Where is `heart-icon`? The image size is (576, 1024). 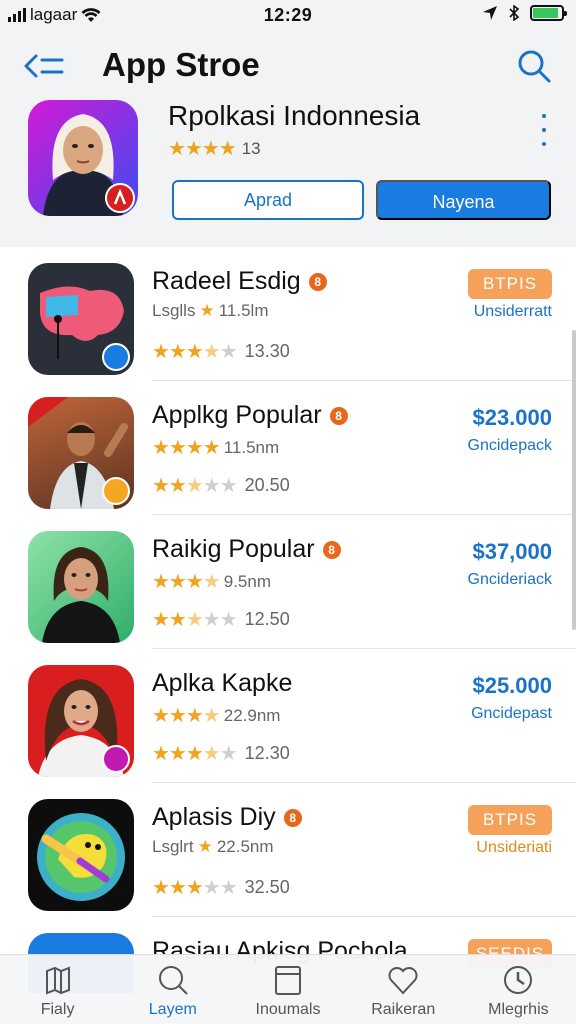 heart-icon is located at coordinates (403, 981).